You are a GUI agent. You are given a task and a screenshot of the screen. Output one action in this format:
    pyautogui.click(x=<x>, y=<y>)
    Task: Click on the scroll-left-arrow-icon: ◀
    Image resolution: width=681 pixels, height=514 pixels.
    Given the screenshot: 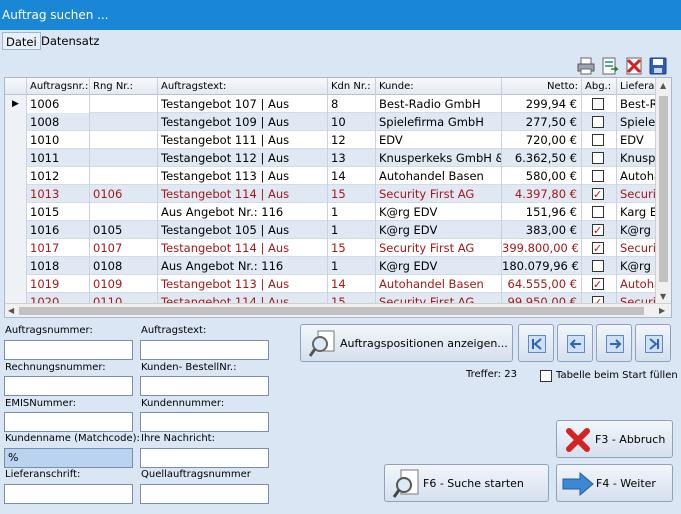 What is the action you would take?
    pyautogui.click(x=11, y=310)
    